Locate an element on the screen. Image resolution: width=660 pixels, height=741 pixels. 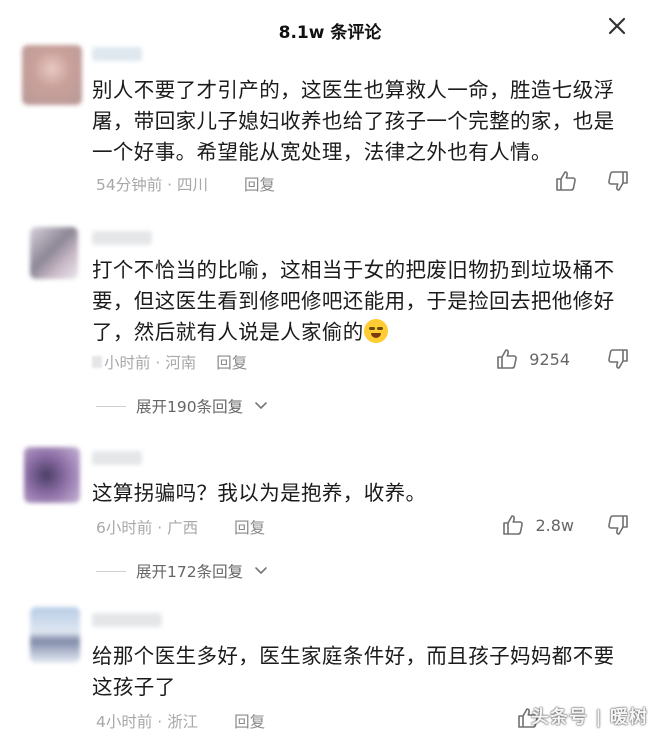
comment-text: 这算拐骗吗？我以为是抱养，收养。 is located at coordinates (259, 493).